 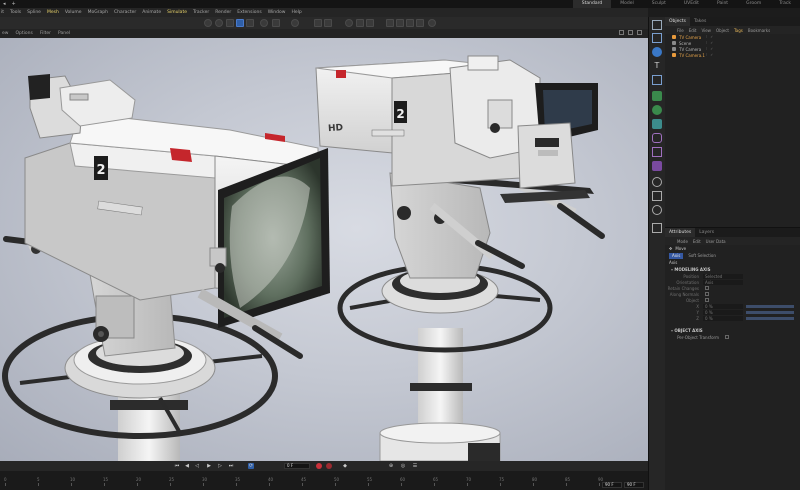 I want to click on menu-animate: Animate, so click(x=151, y=12).